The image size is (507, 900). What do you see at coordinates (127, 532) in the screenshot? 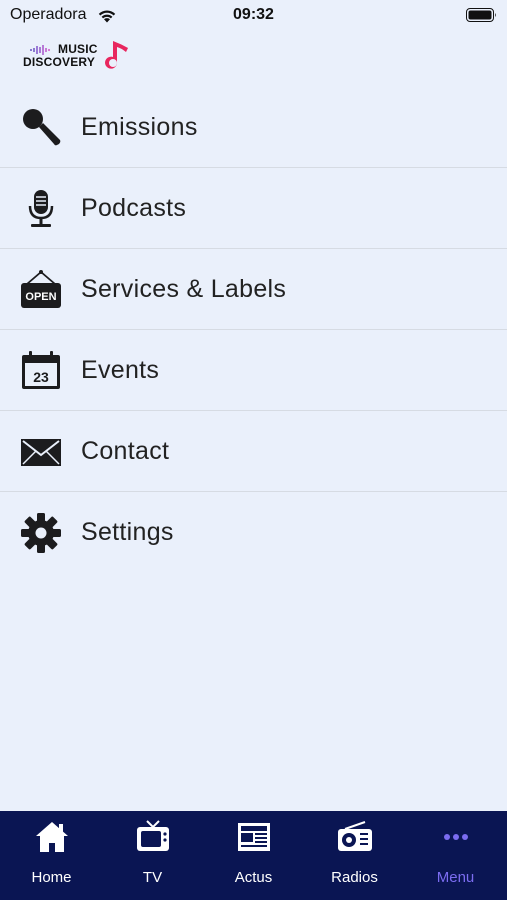
I see `menu-item-label: Settings` at bounding box center [127, 532].